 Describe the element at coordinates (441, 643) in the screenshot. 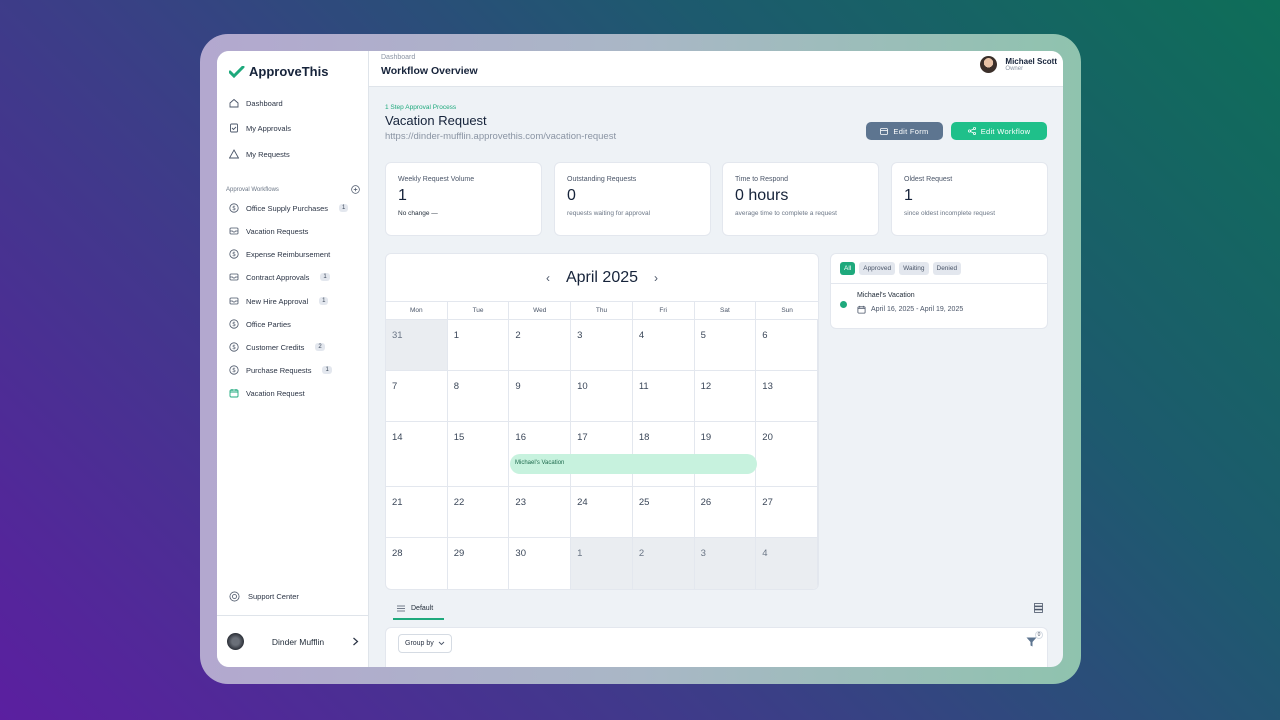

I see `chevron-down-icon` at that location.